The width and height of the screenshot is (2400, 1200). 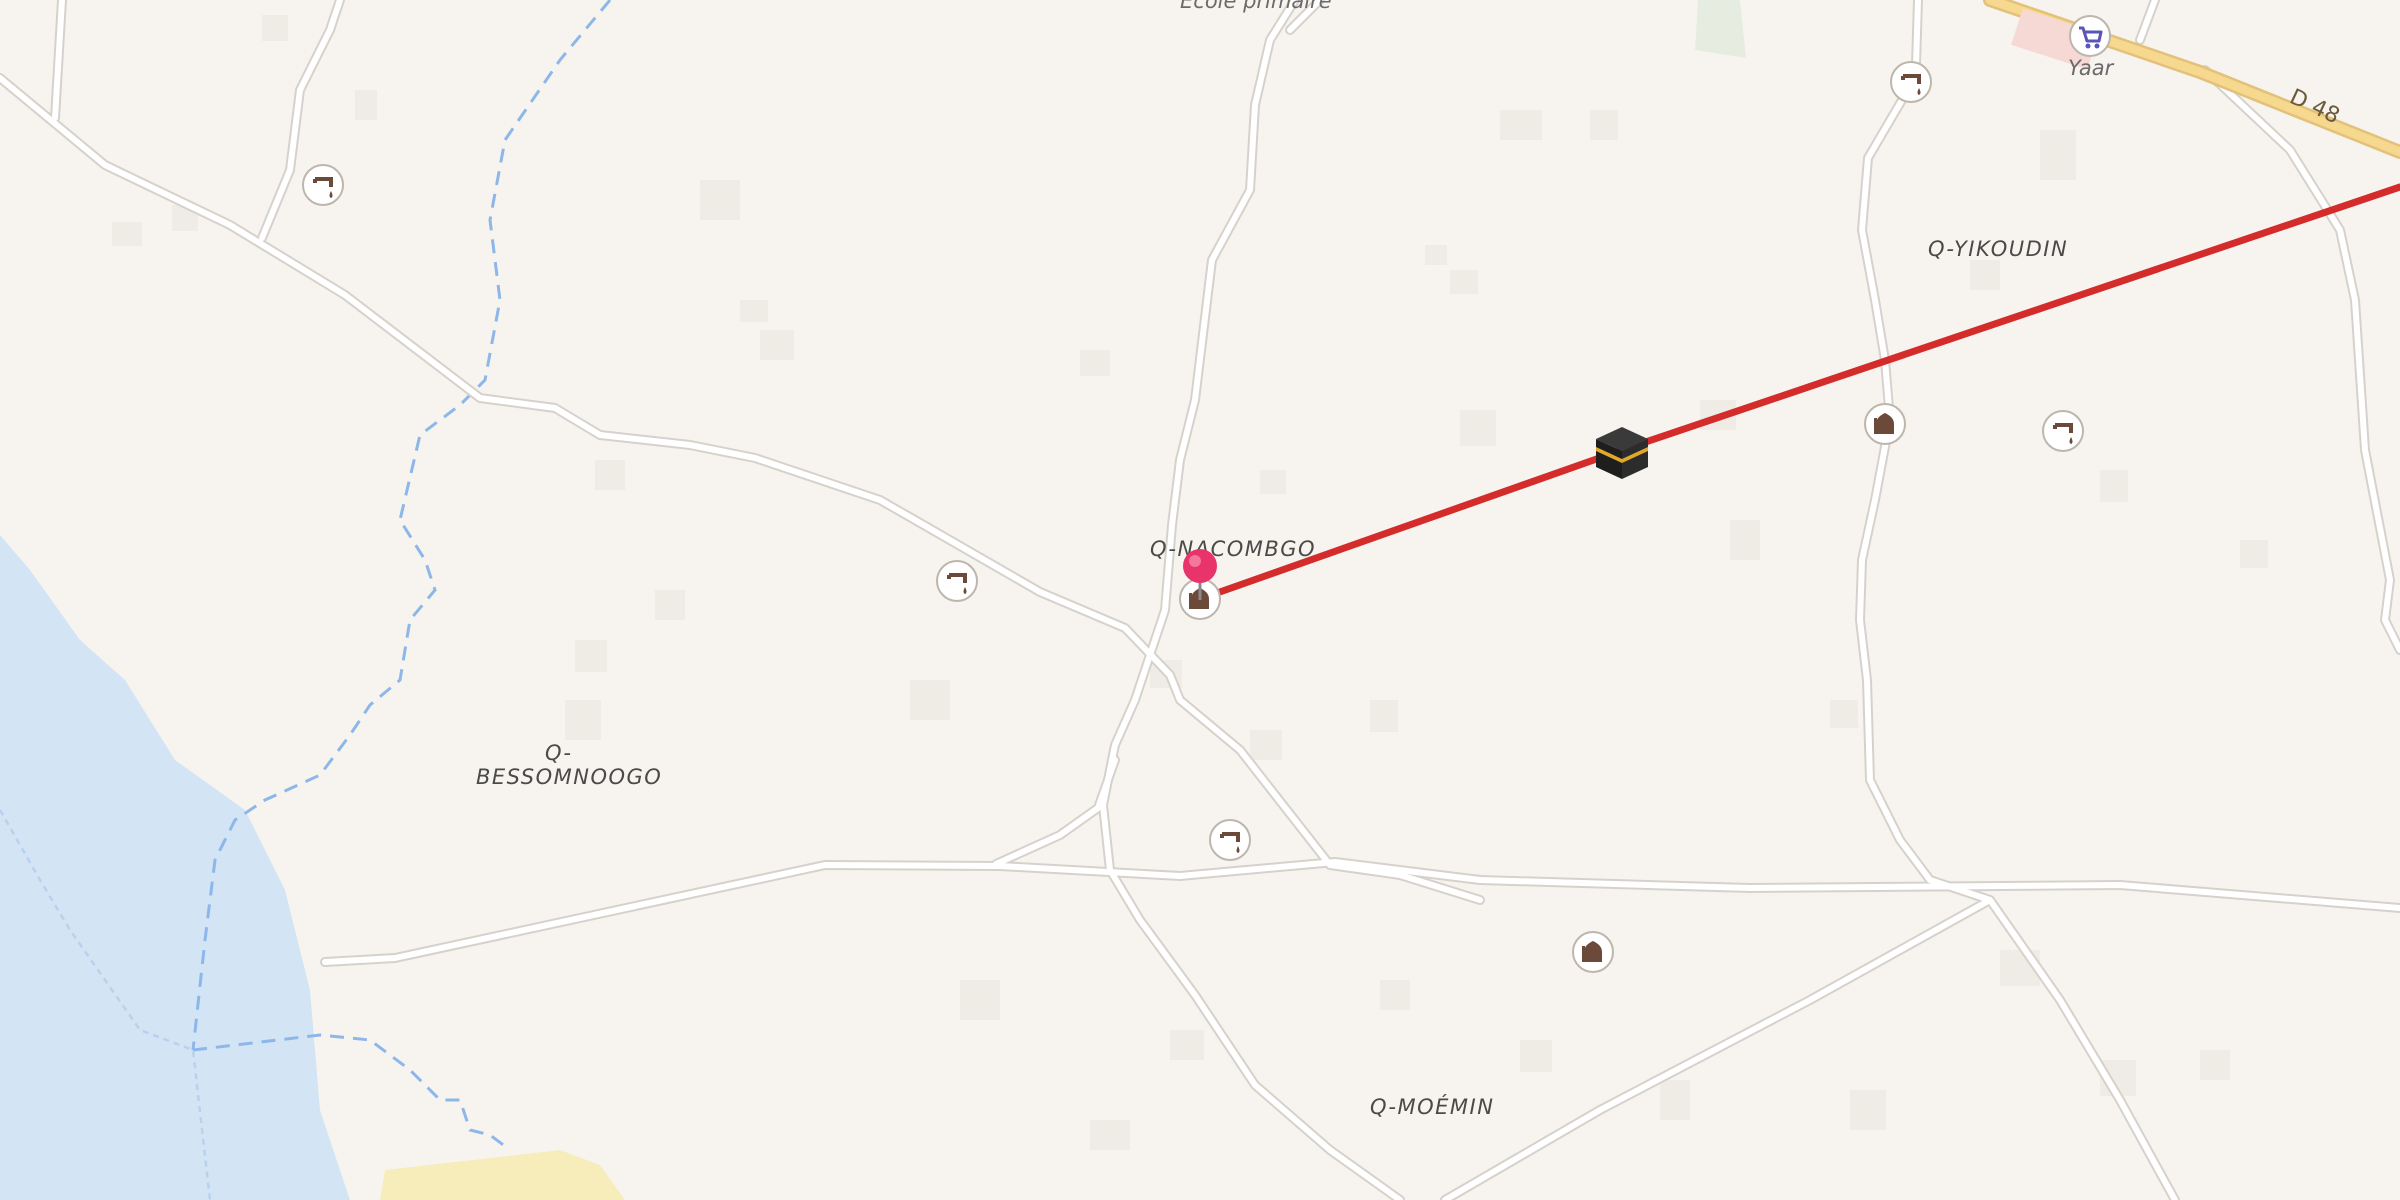 What do you see at coordinates (2090, 36) in the screenshot?
I see `shop-icon` at bounding box center [2090, 36].